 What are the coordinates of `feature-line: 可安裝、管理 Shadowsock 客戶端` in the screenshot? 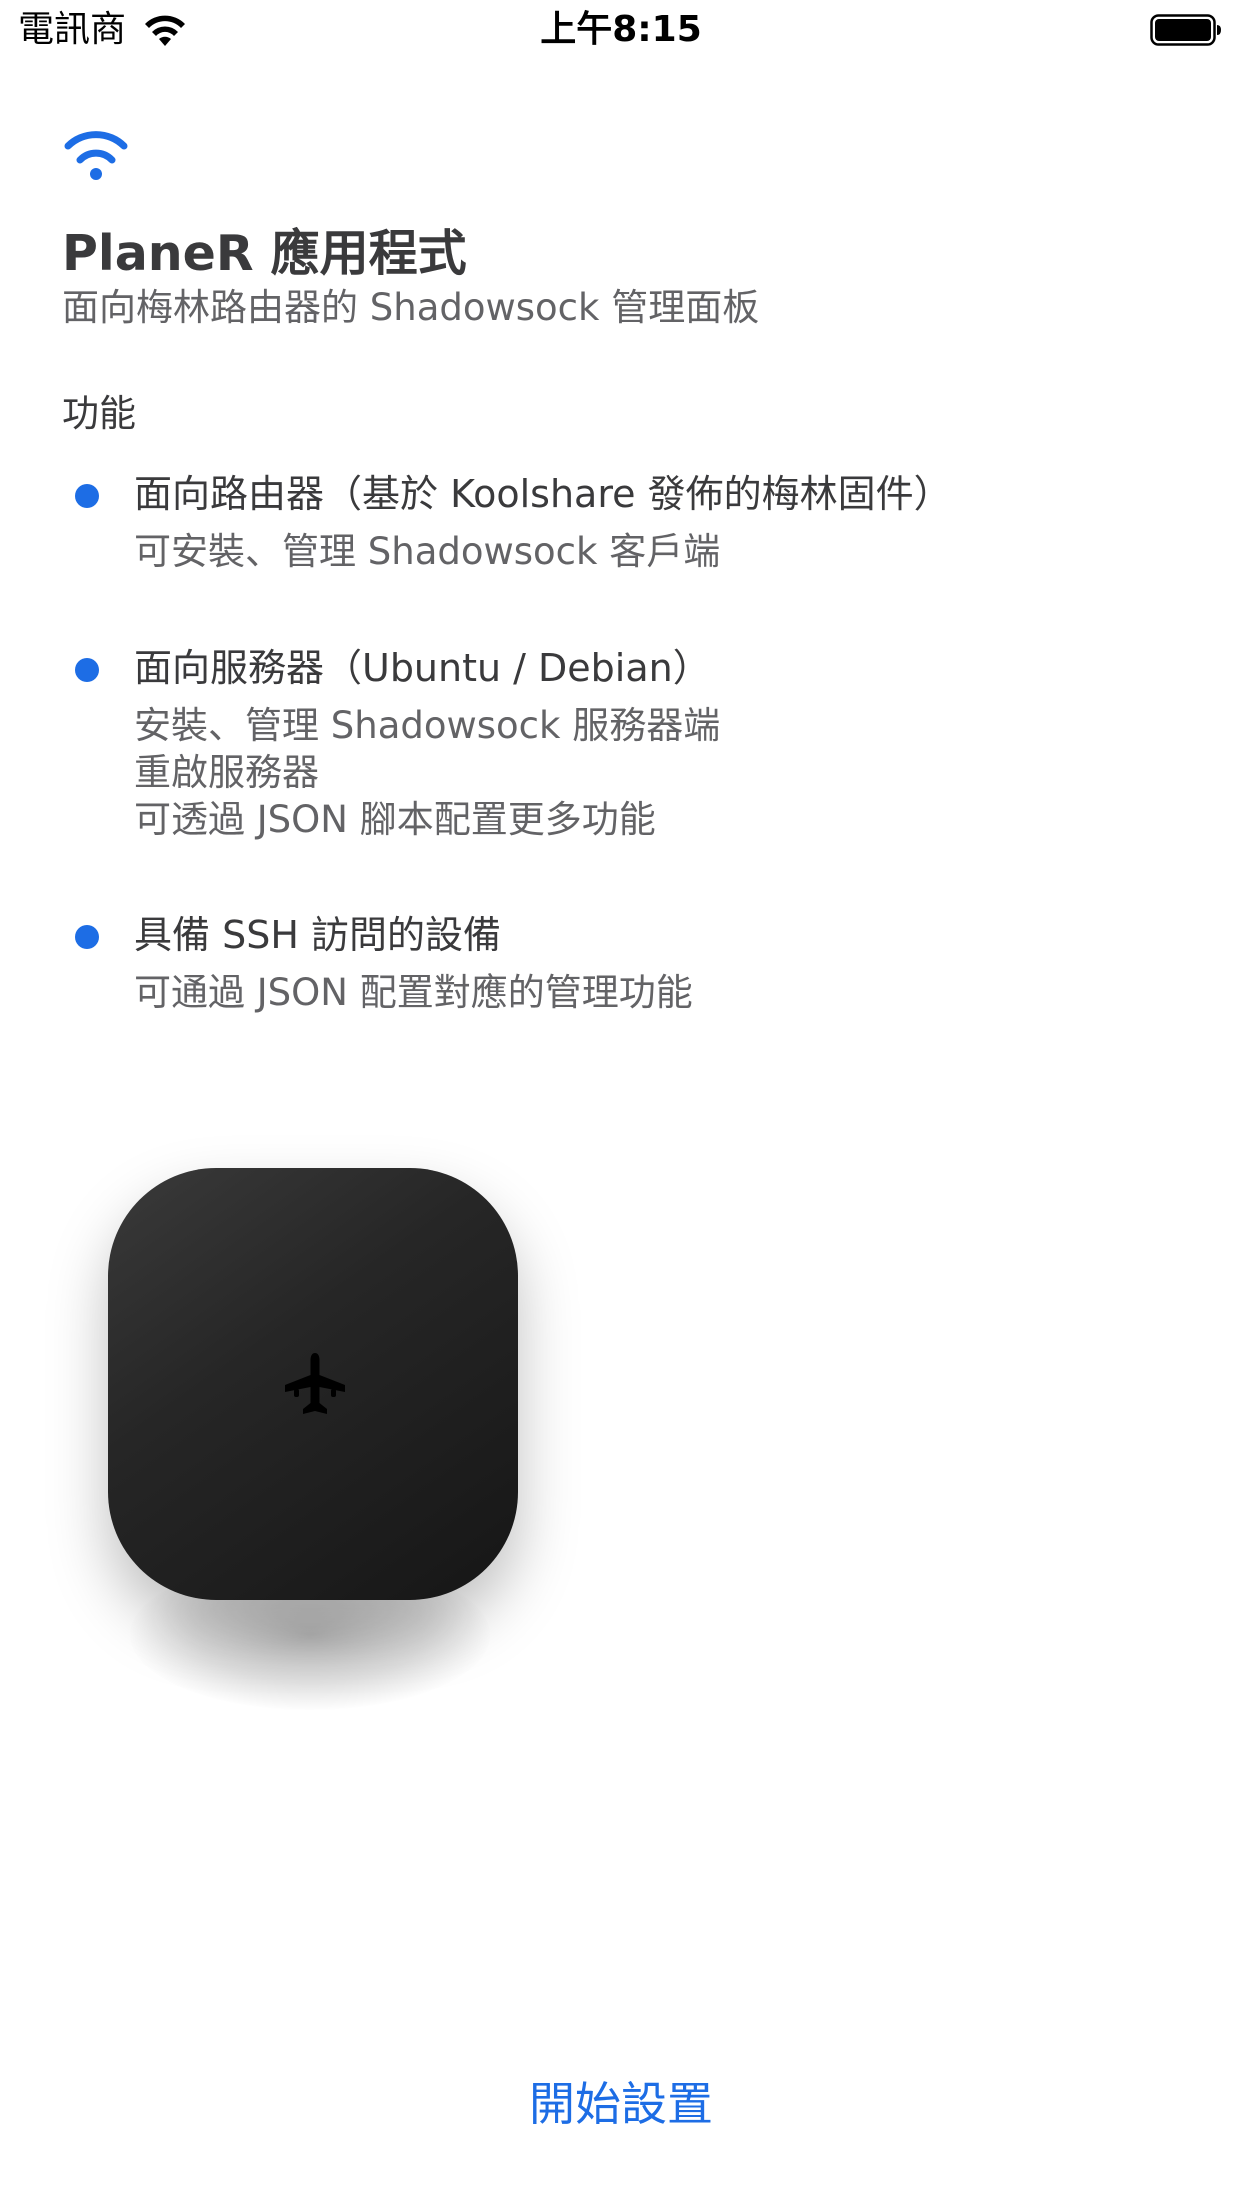 It's located at (427, 551).